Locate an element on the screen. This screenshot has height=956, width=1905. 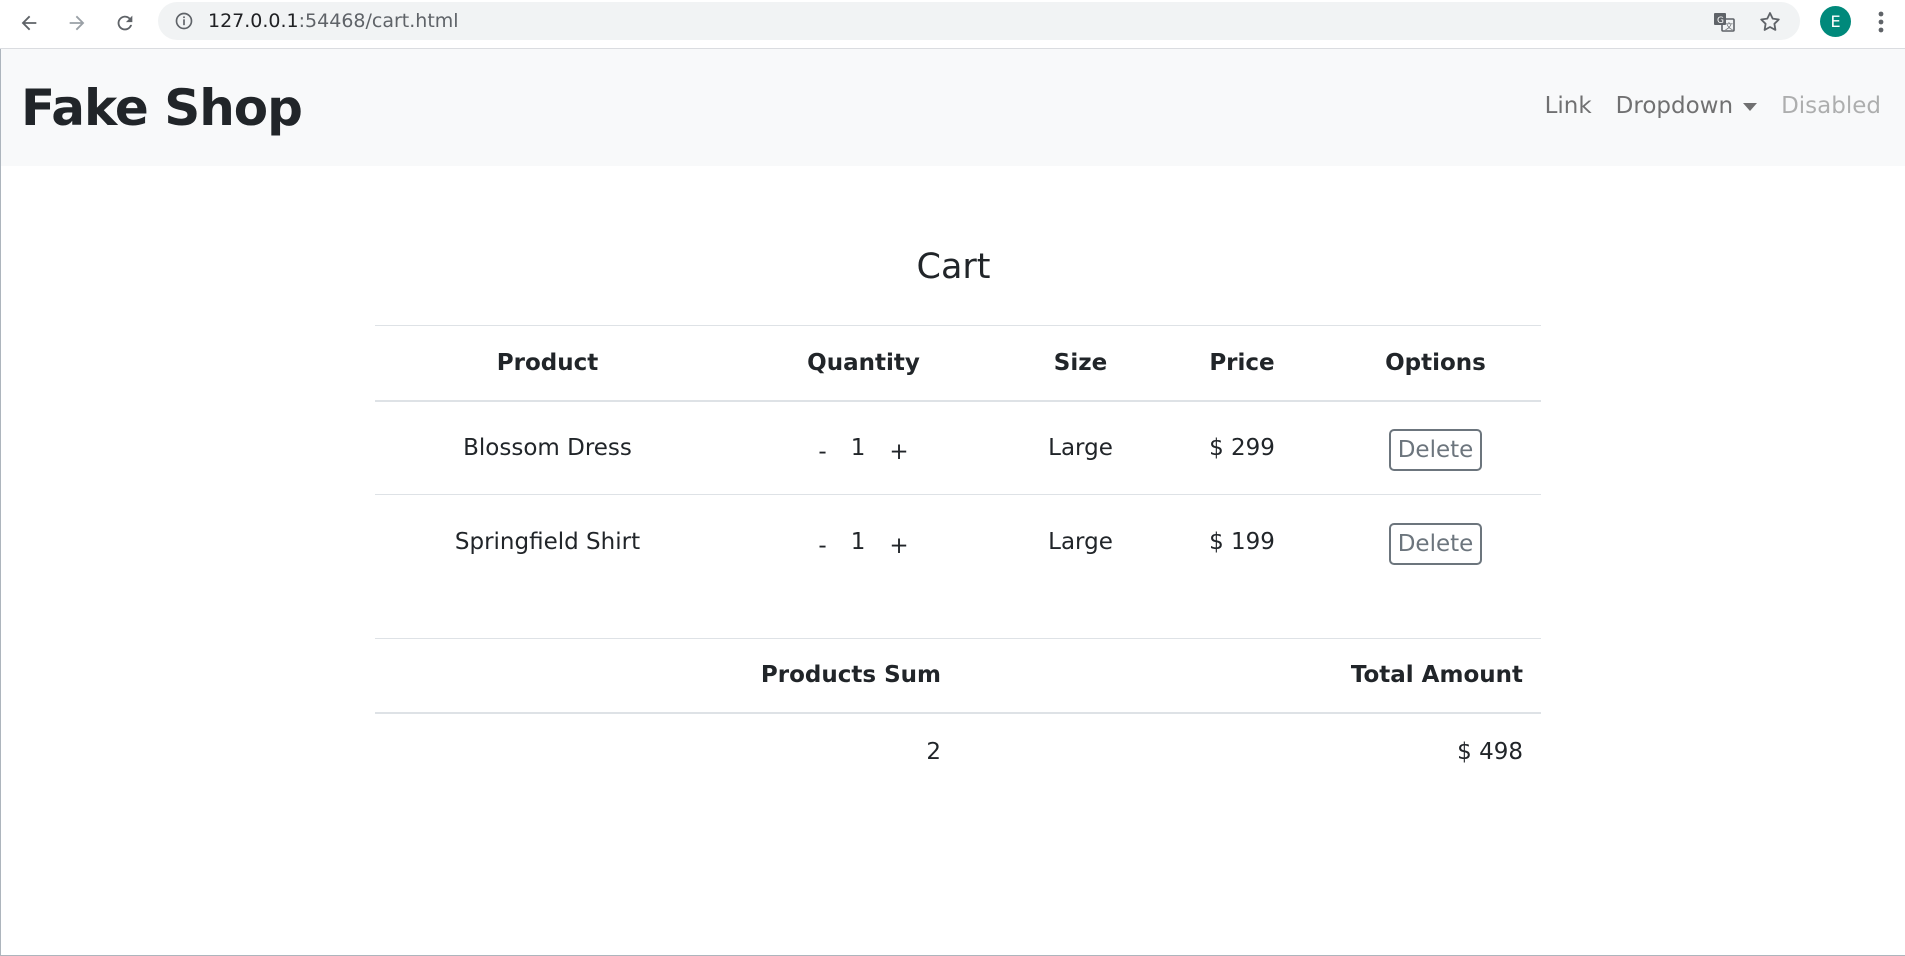
total-amount-value: $ 498 is located at coordinates (1490, 751).